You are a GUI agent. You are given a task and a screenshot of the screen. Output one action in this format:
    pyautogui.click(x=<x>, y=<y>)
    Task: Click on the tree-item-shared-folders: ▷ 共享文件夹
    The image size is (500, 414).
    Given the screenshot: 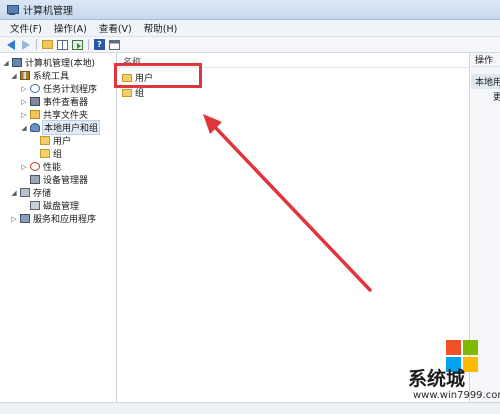 What is the action you would take?
    pyautogui.click(x=54, y=114)
    